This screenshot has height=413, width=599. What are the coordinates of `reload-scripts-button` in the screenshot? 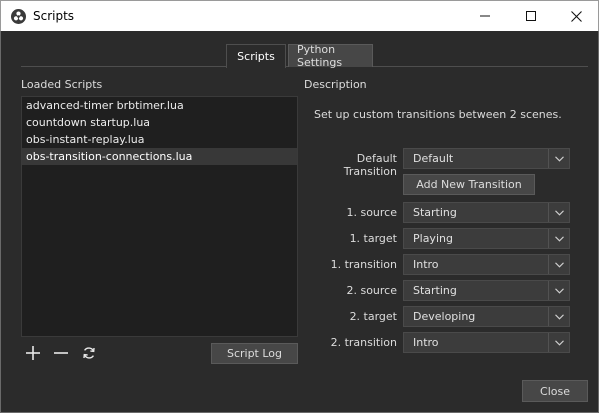 It's located at (89, 353).